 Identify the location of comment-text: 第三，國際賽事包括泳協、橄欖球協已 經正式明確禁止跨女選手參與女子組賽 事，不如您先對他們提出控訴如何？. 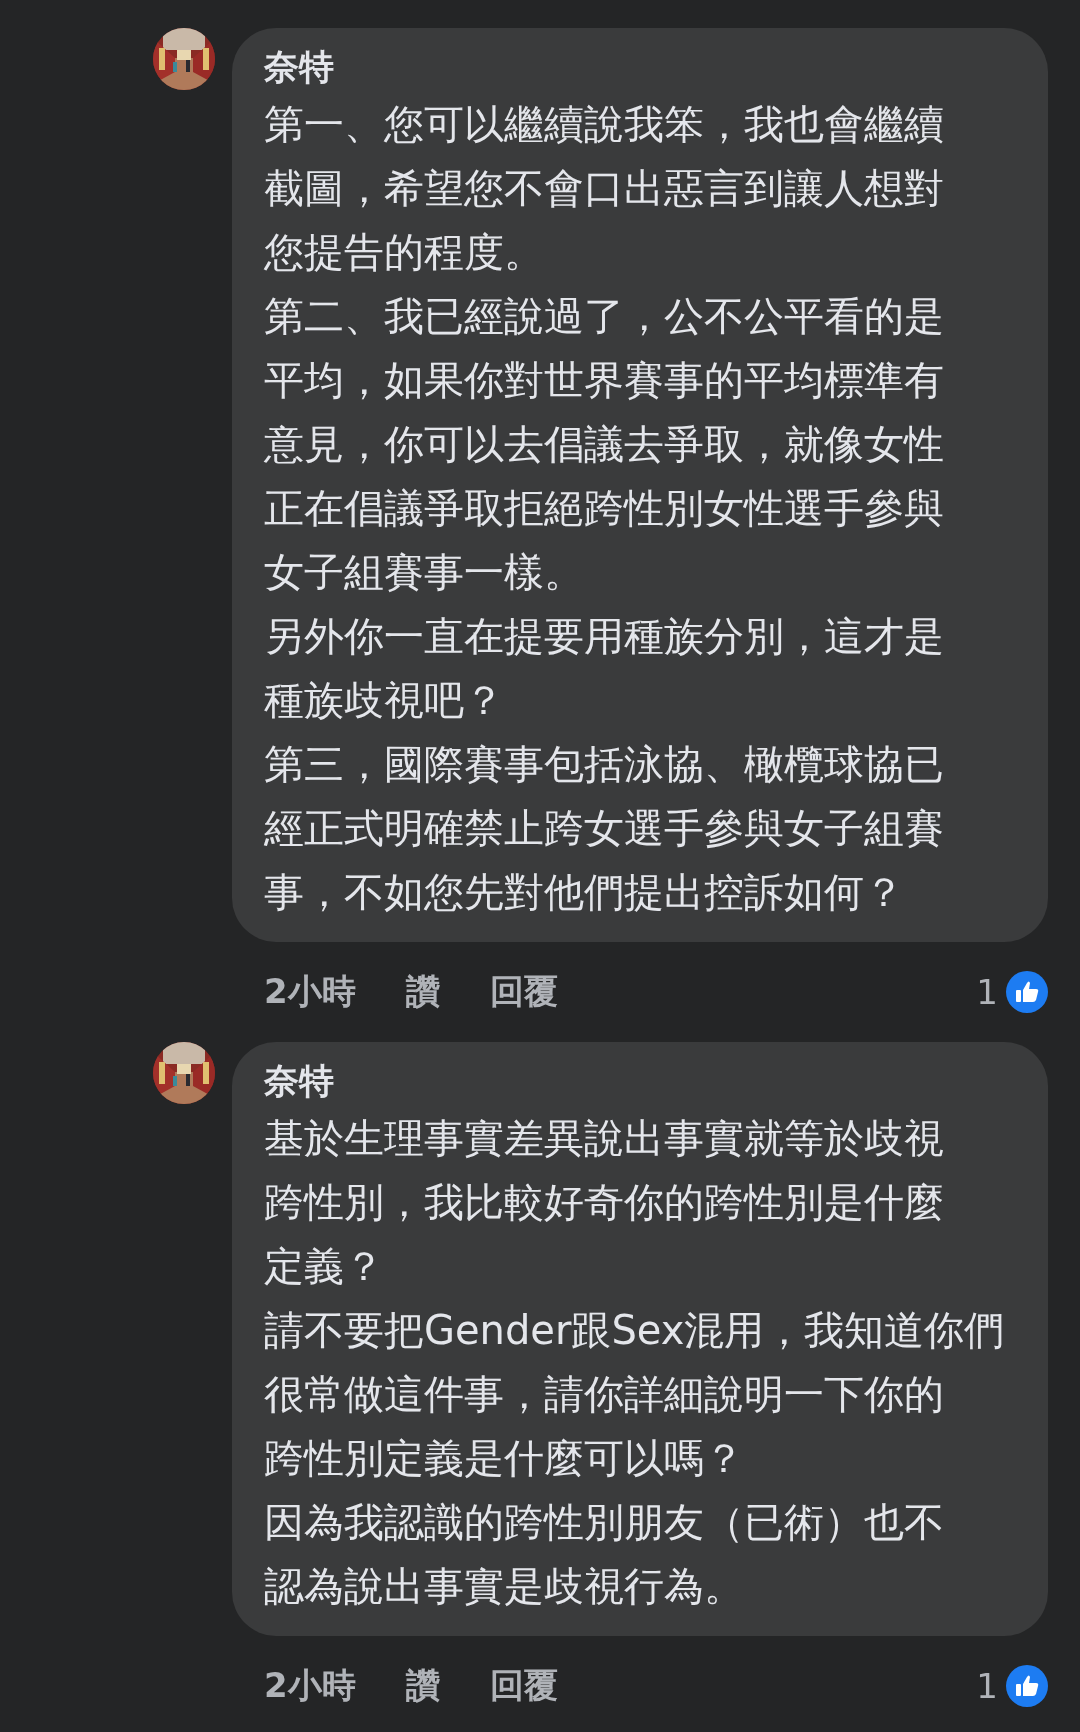
(604, 828).